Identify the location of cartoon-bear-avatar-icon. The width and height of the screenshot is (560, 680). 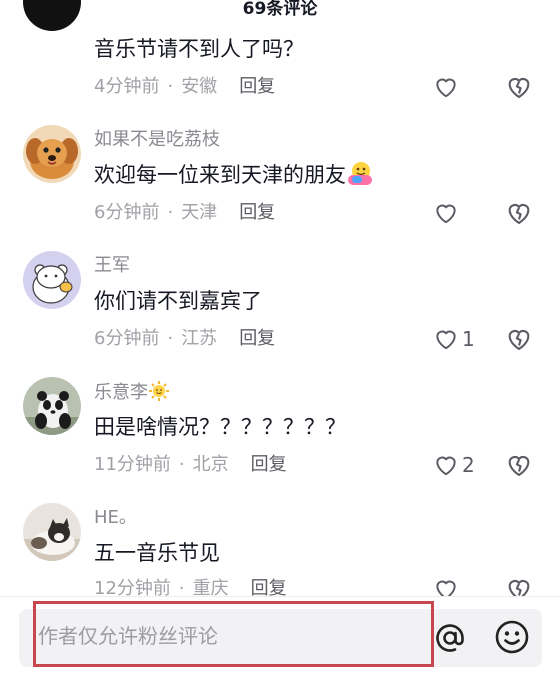
(52, 280).